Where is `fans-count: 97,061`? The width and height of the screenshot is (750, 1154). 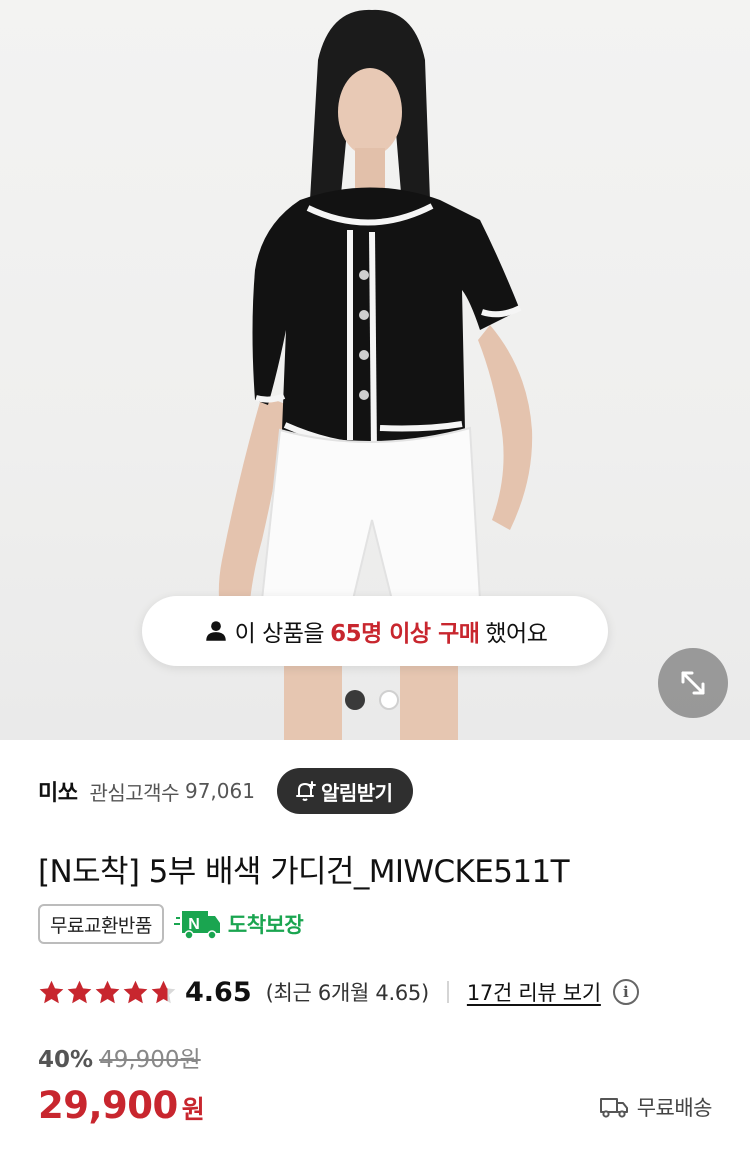
fans-count: 97,061 is located at coordinates (219, 791).